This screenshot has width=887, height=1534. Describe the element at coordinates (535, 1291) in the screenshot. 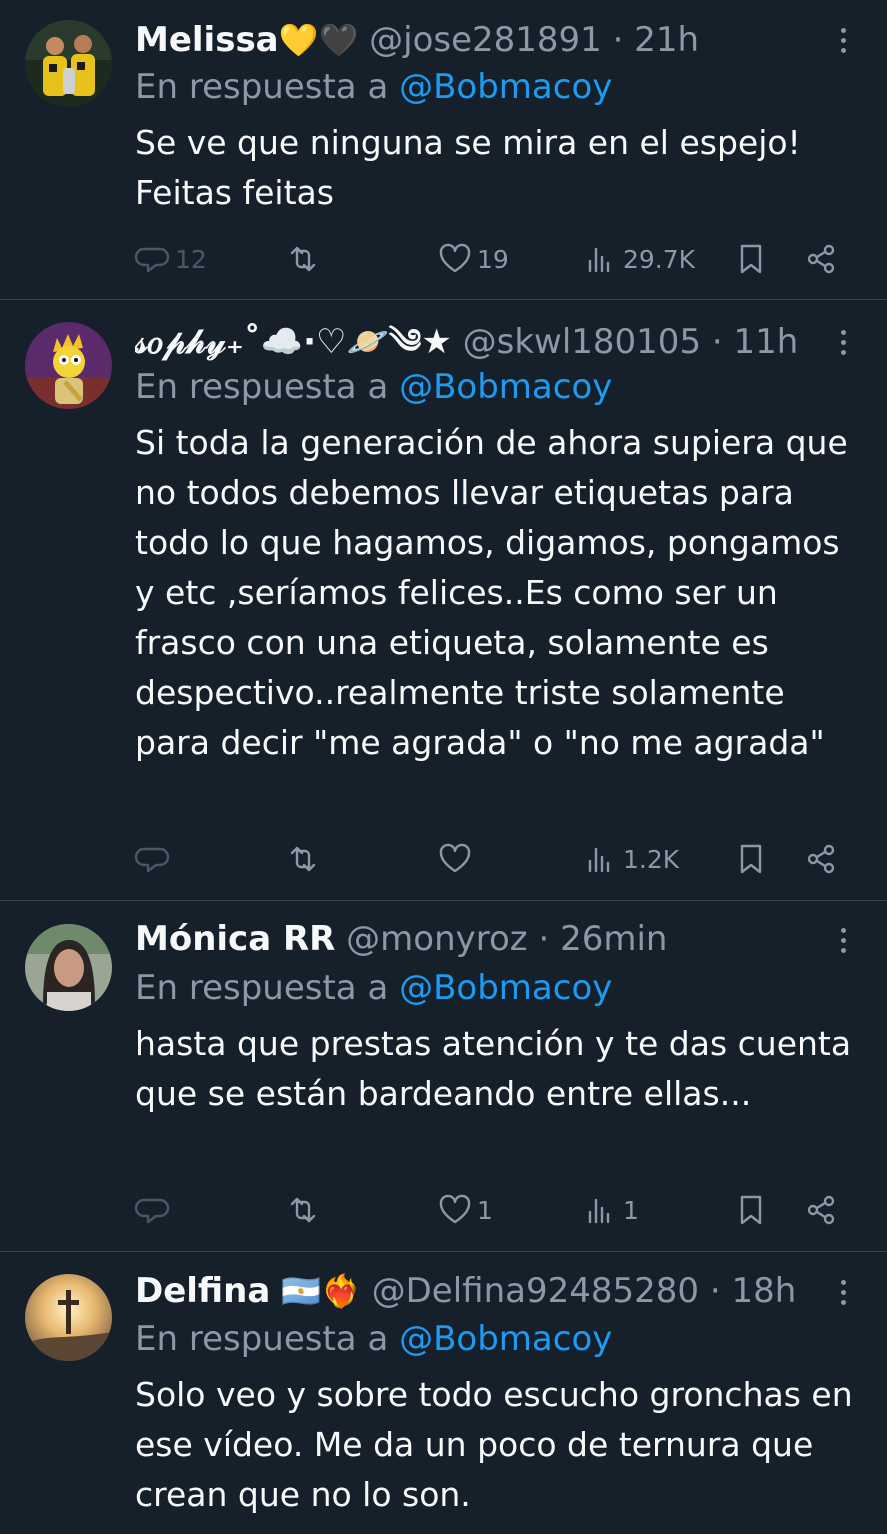

I see `handle: @Delfina92485280` at that location.